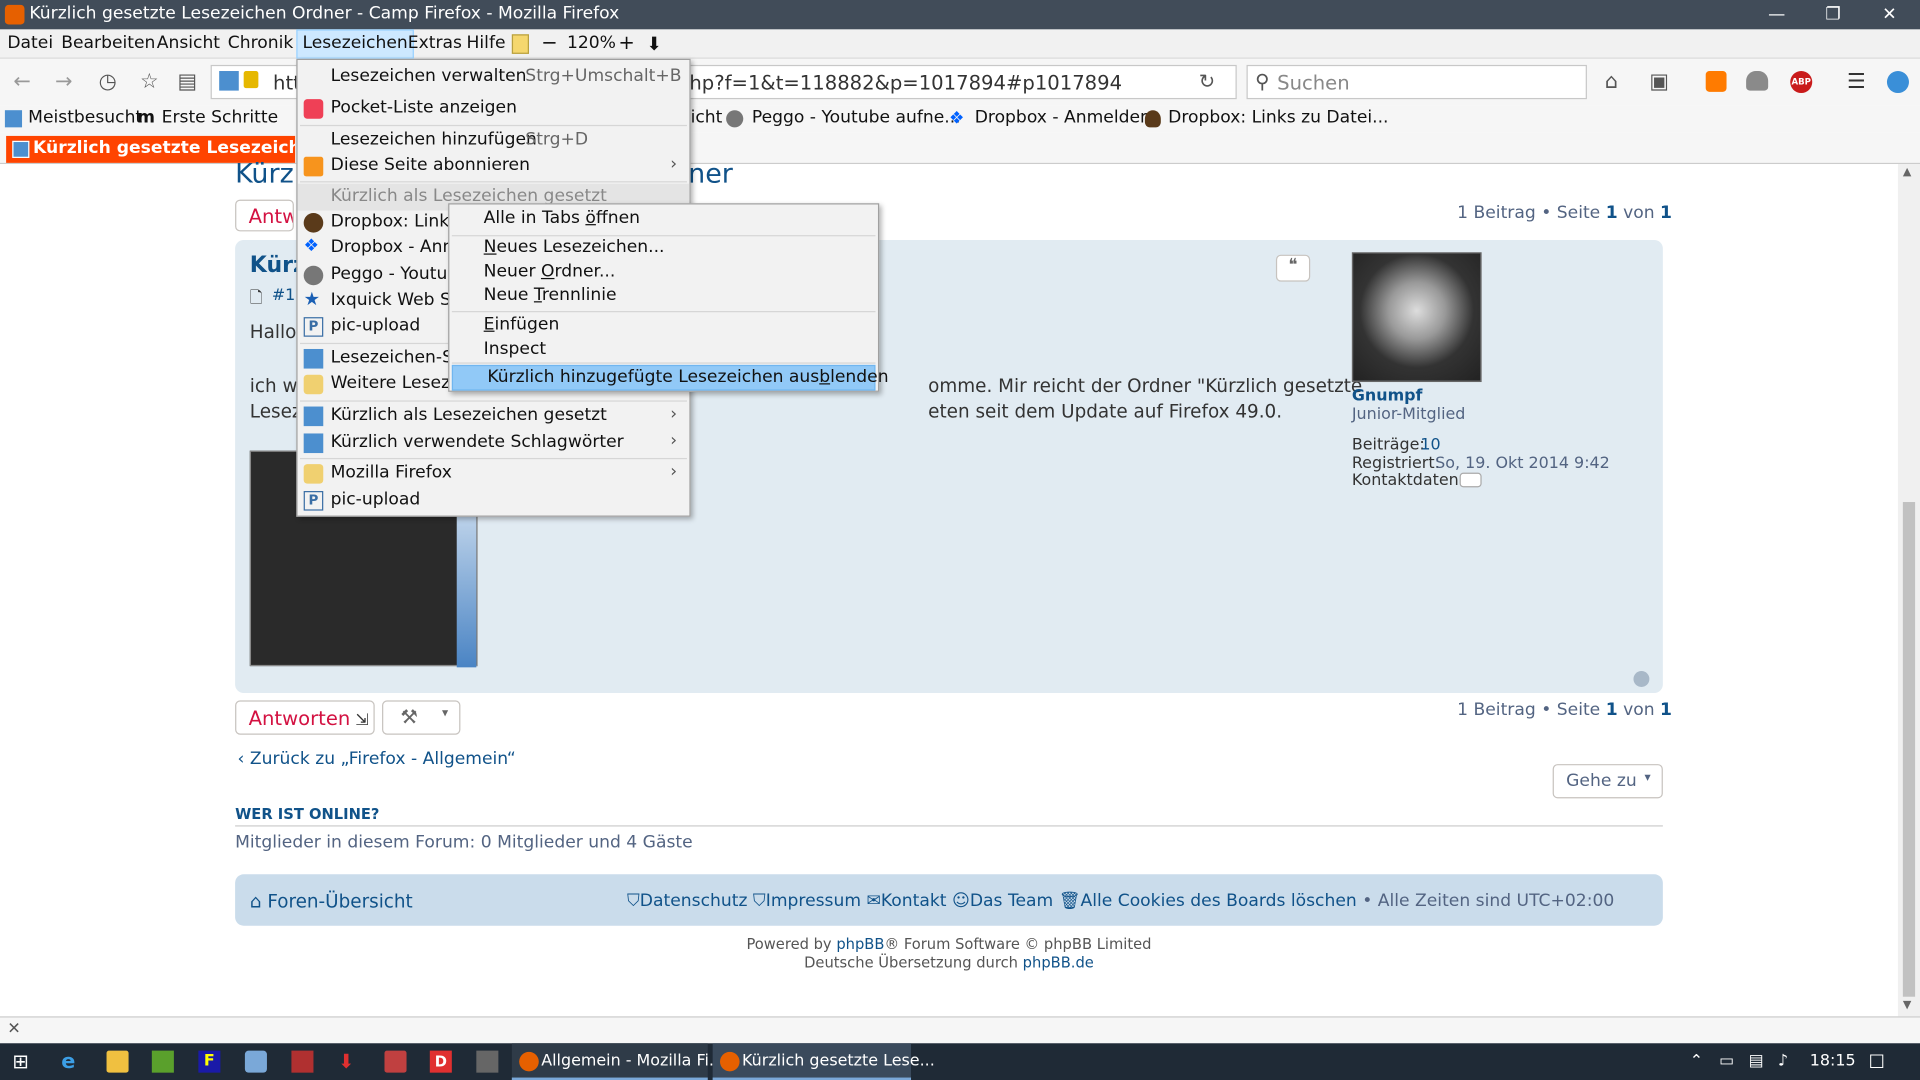  Describe the element at coordinates (494, 140) in the screenshot. I see `menu-item-add-bookmark: Lesezeichen hinzufügen Strg+D` at that location.